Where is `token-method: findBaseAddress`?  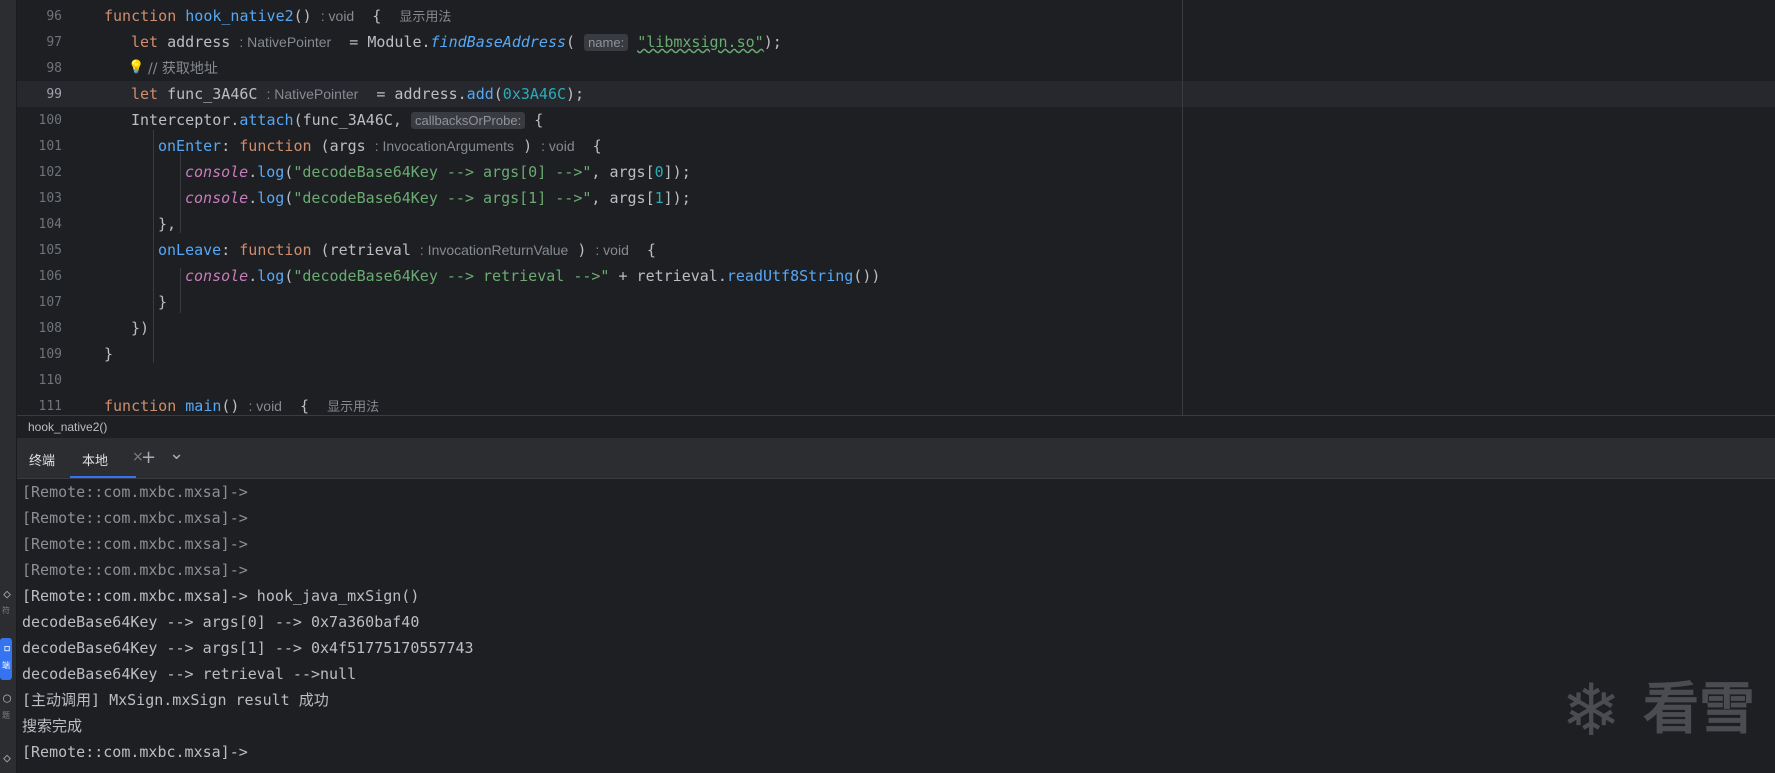 token-method: findBaseAddress is located at coordinates (498, 42).